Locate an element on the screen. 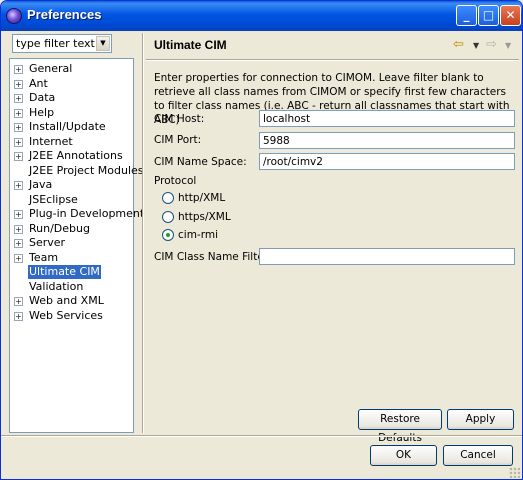  back-menu-chevron-icon: ▼ is located at coordinates (476, 45).